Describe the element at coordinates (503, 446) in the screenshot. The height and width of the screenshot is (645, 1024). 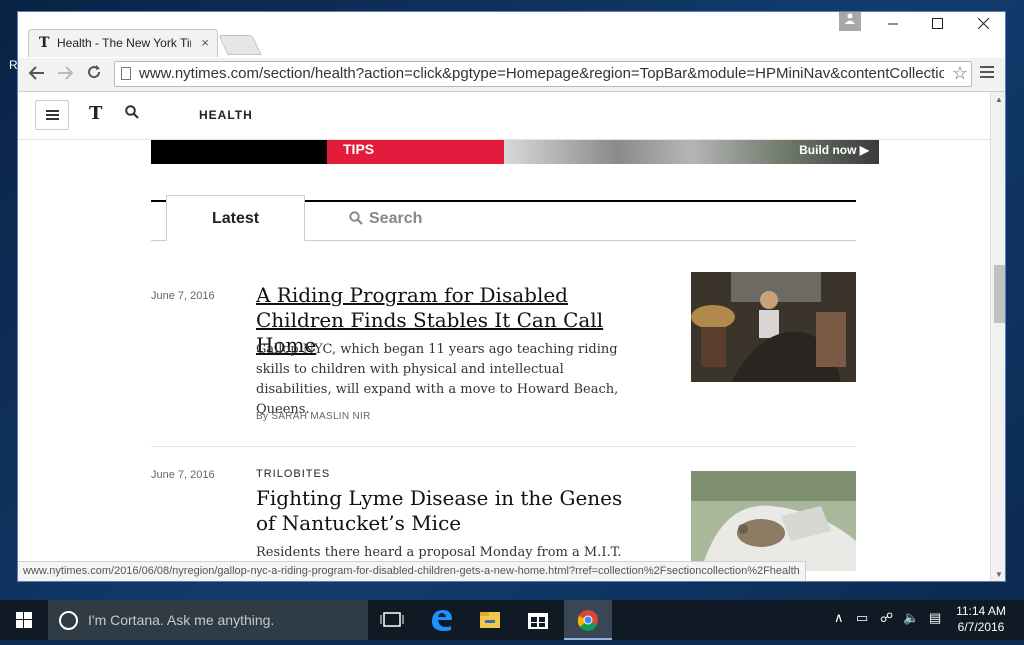
I see `story-divider` at that location.